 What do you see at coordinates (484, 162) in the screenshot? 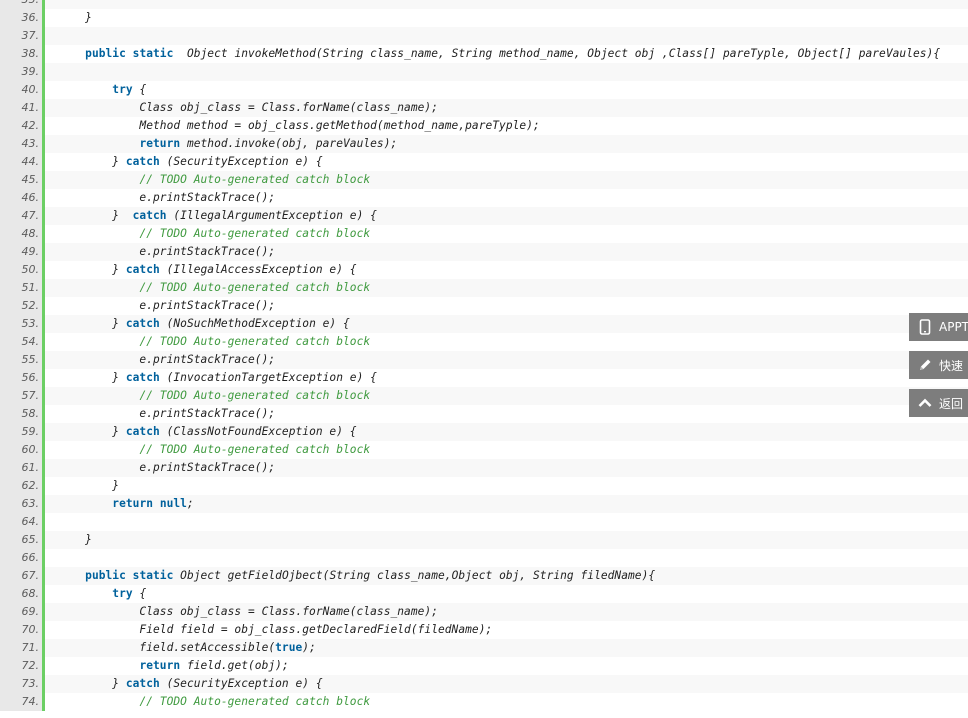
I see `code-line: 44. } catch (SecurityException e) {` at bounding box center [484, 162].